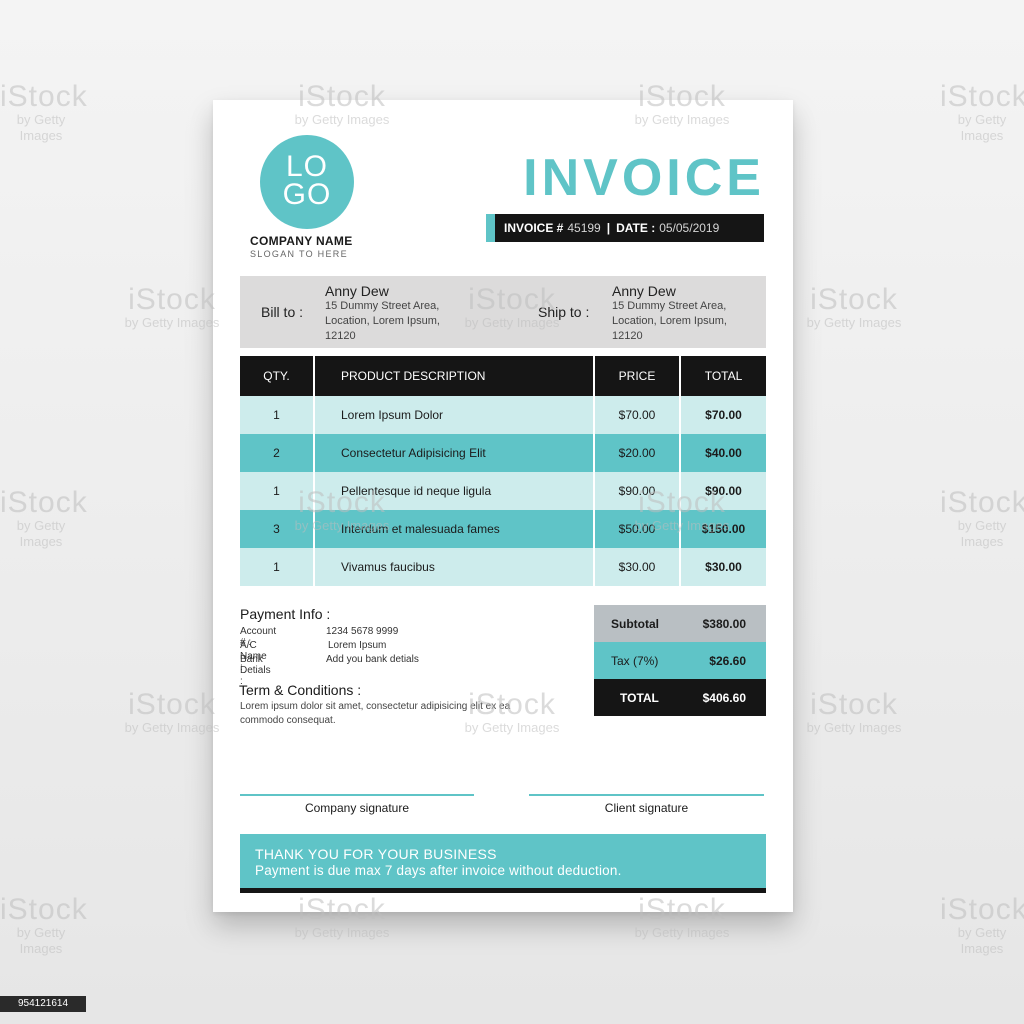 Image resolution: width=1024 pixels, height=1024 pixels. Describe the element at coordinates (636, 228) in the screenshot. I see `date-label: DATE :` at that location.